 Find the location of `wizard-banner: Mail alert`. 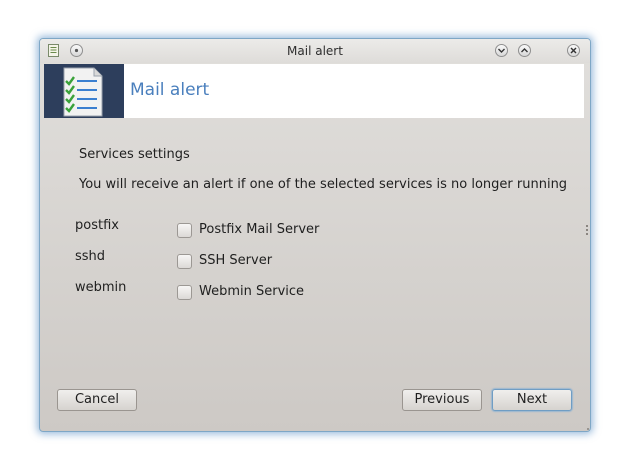

wizard-banner: Mail alert is located at coordinates (314, 91).